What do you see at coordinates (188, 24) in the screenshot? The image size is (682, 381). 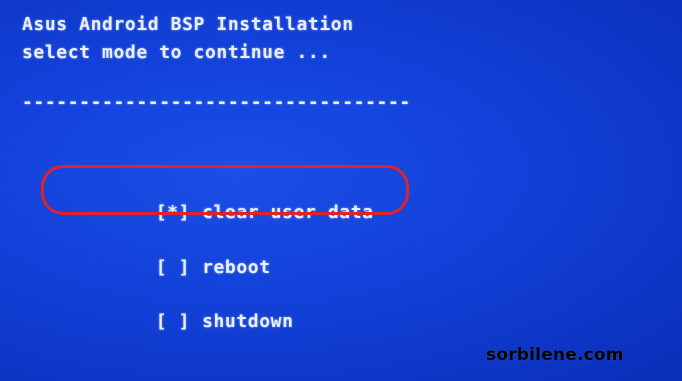 I see `screen-title: Asus Android BSP Installation` at bounding box center [188, 24].